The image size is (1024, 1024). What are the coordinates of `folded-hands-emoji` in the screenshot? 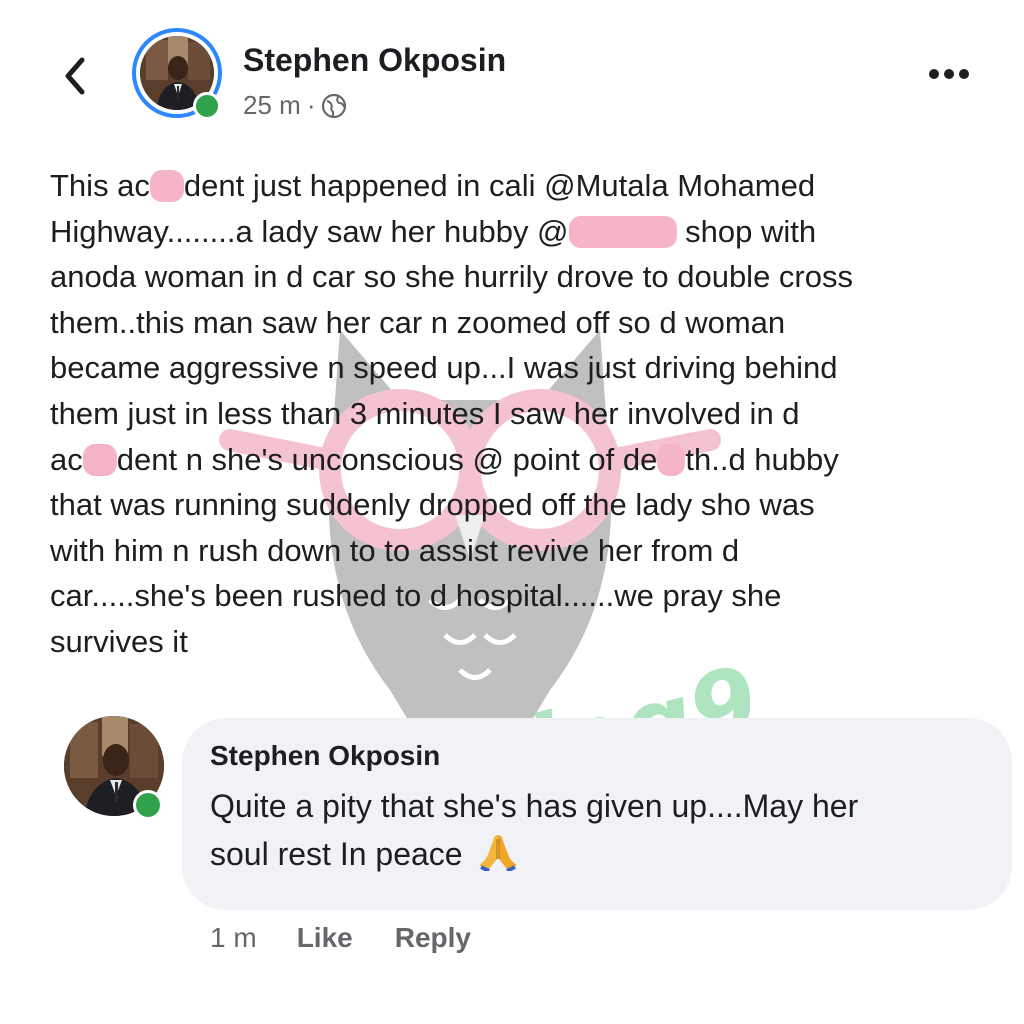 It's located at (498, 852).